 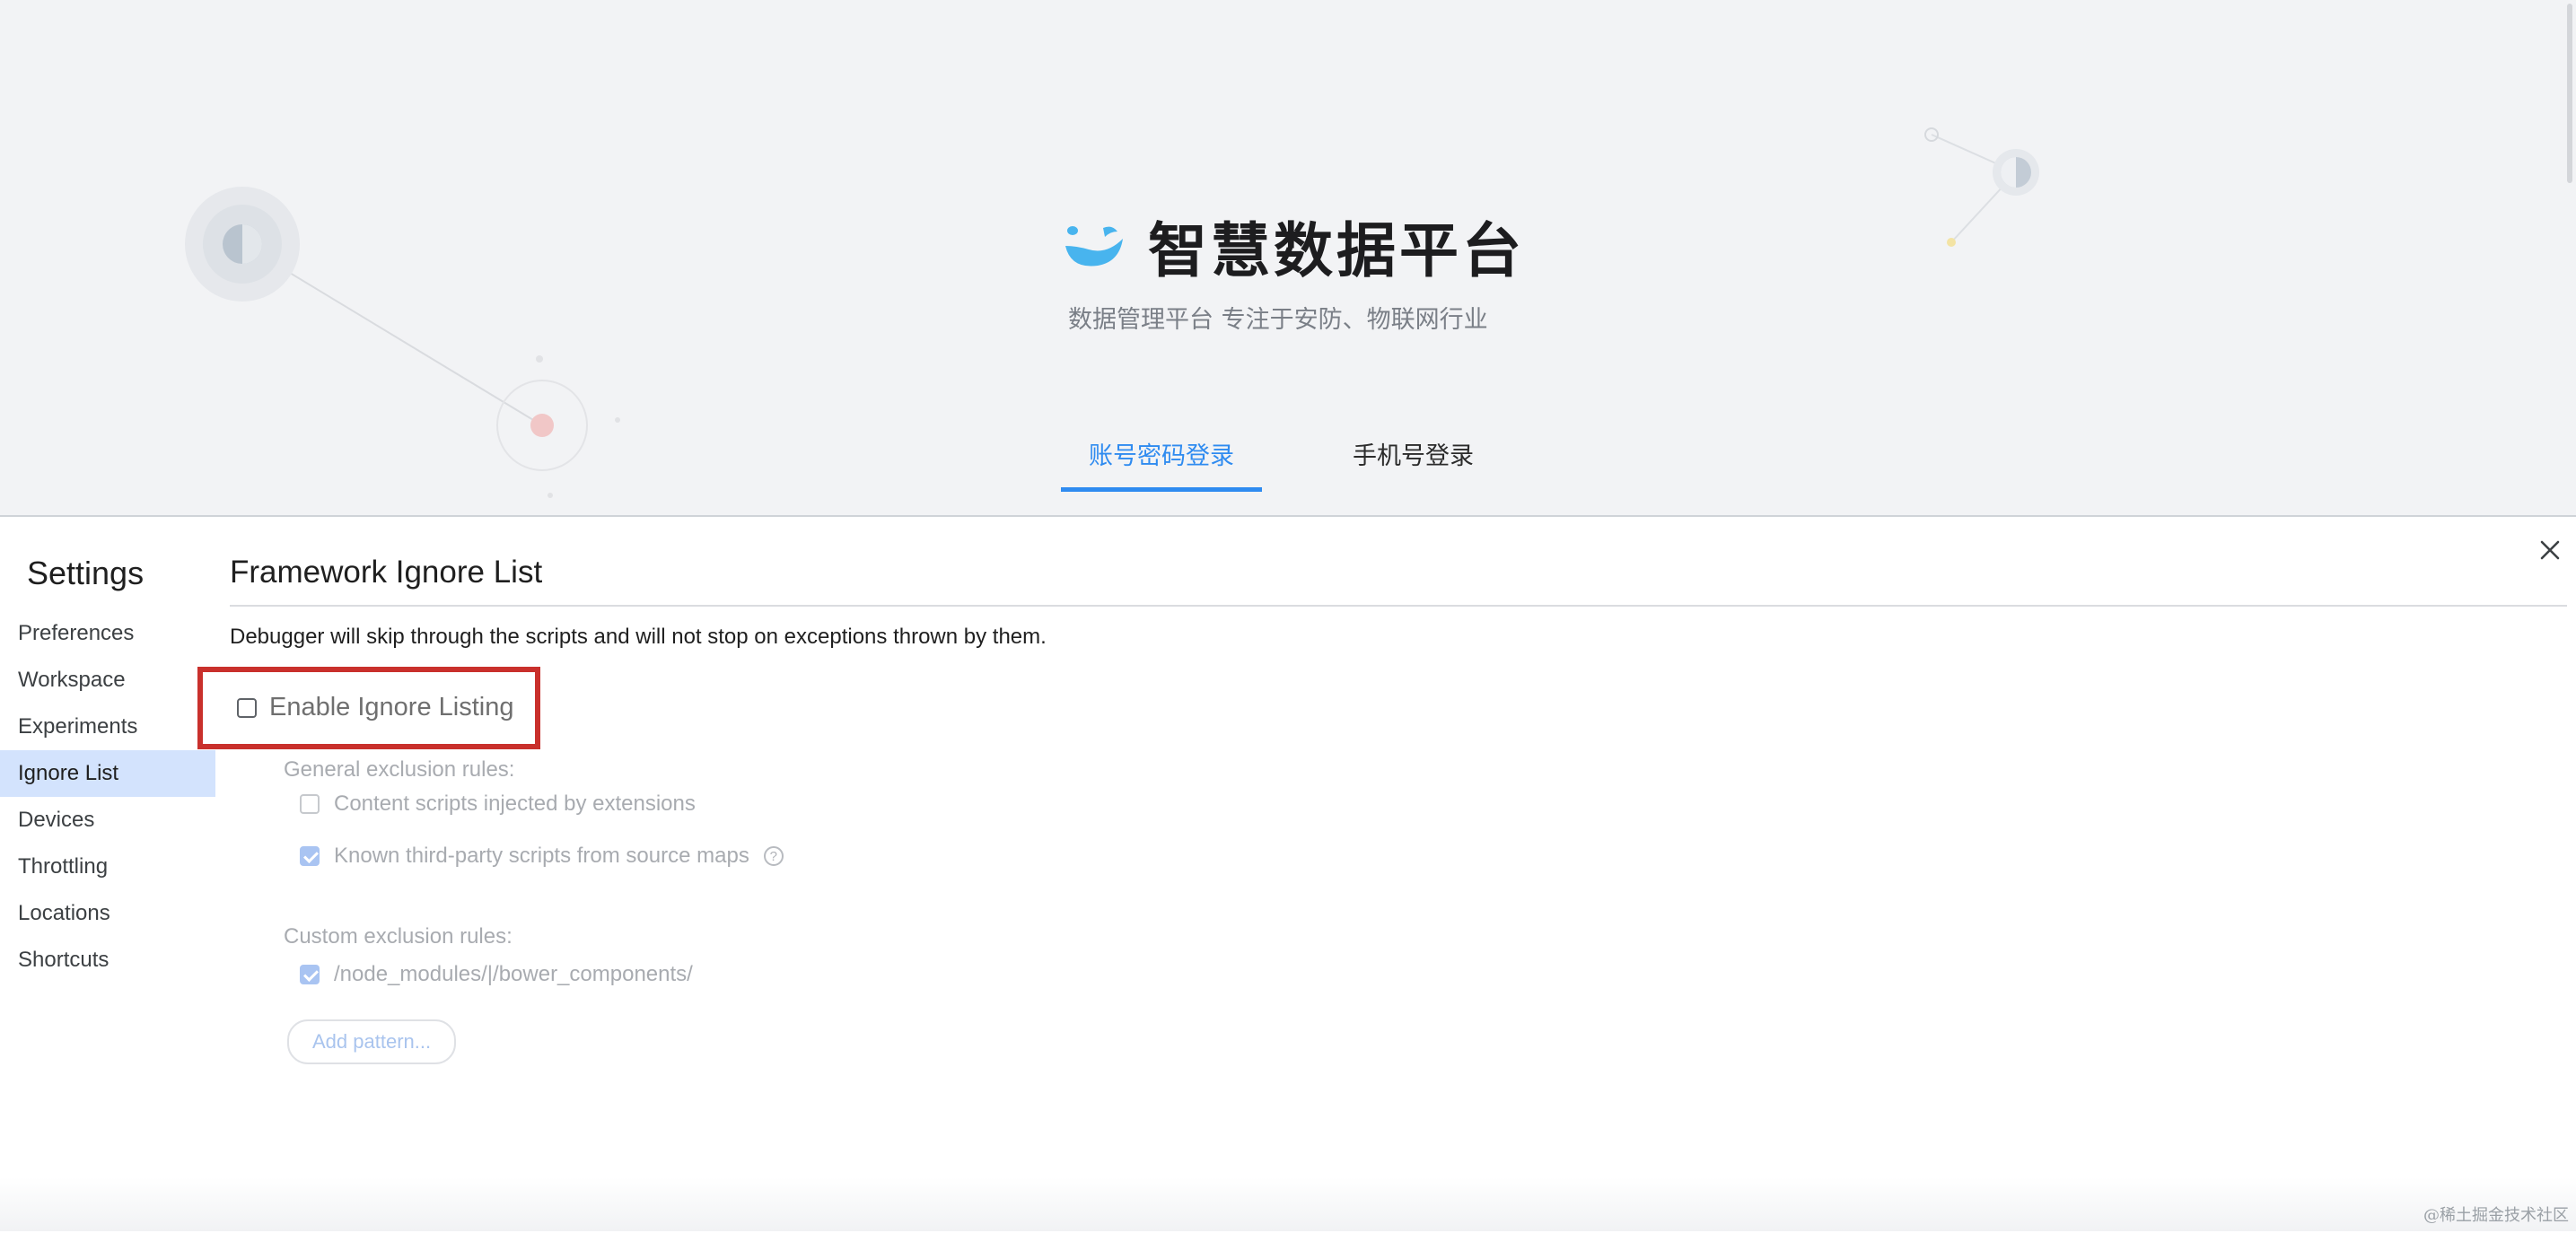 What do you see at coordinates (1281, 464) in the screenshot?
I see `login-tabs: 账号密码登录 手机号登录` at bounding box center [1281, 464].